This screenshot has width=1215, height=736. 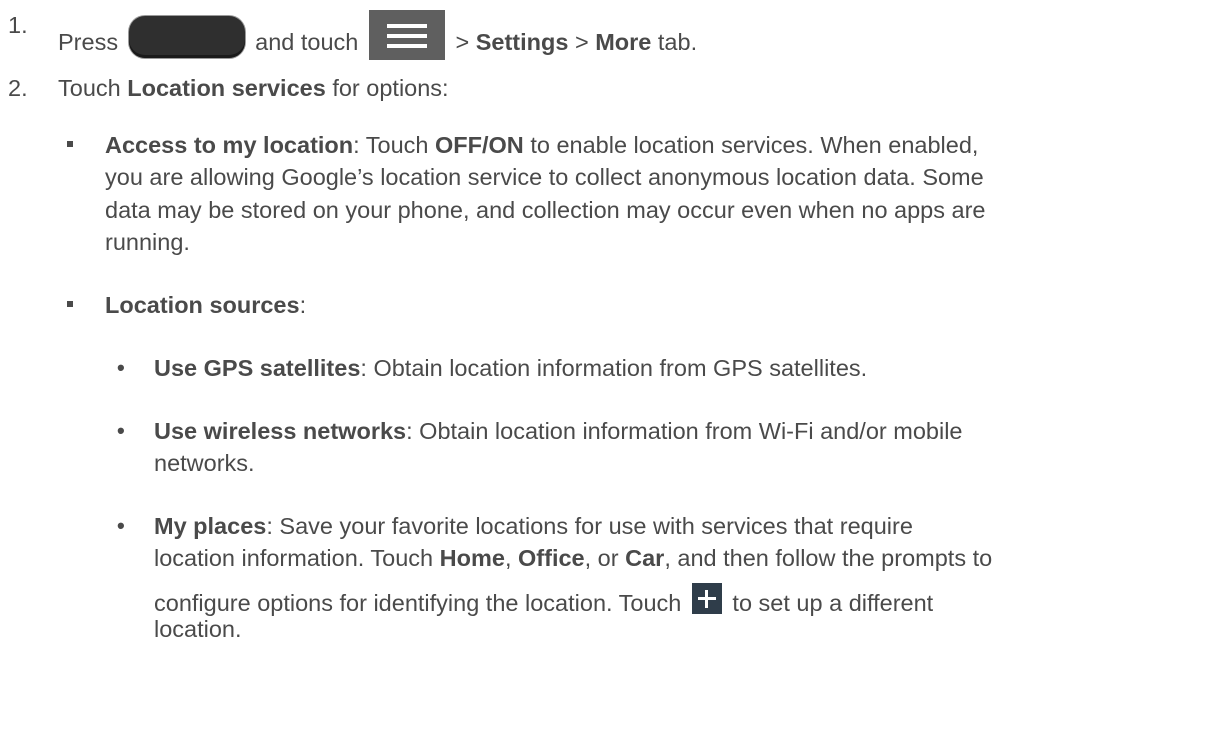 What do you see at coordinates (406, 35) in the screenshot?
I see `menu-key-icon` at bounding box center [406, 35].